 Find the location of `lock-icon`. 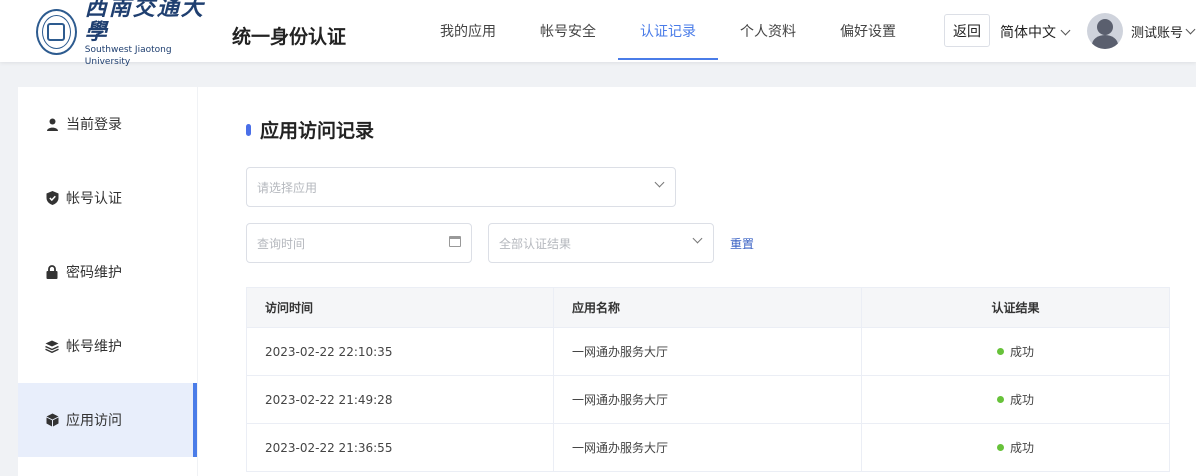

lock-icon is located at coordinates (52, 272).